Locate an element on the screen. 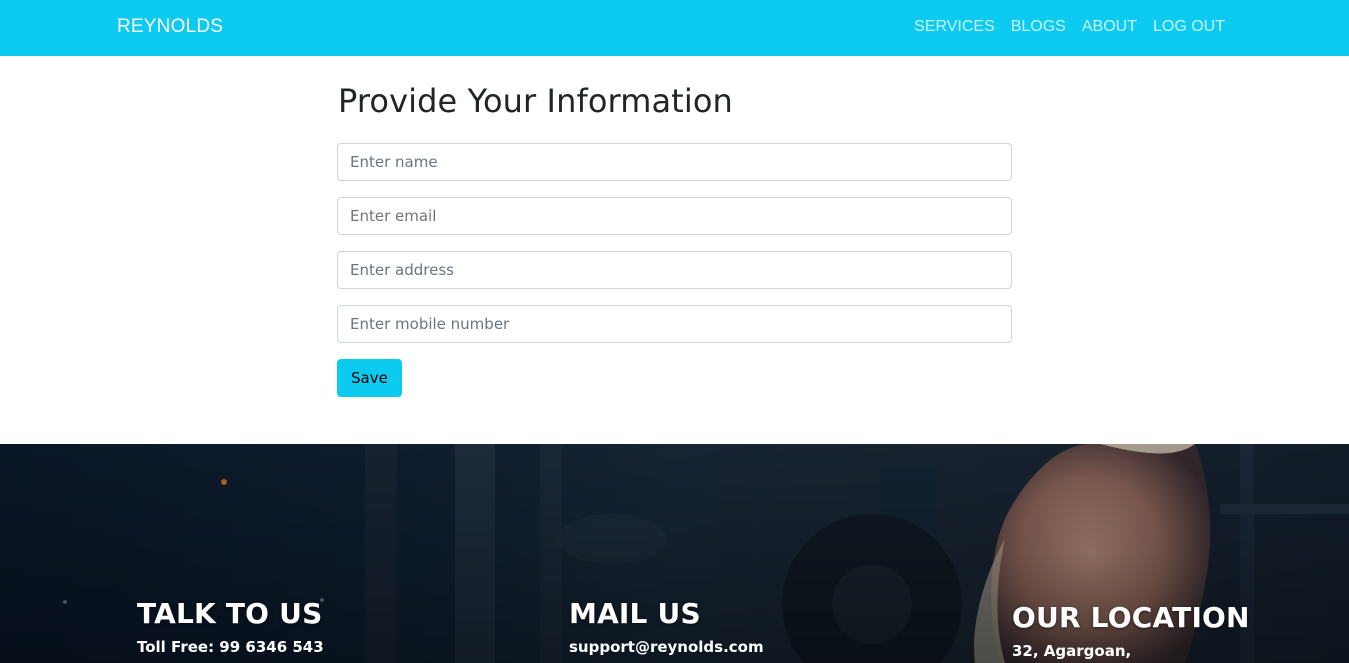 The height and width of the screenshot is (663, 1349). our-location-heading: OUR LOCATION is located at coordinates (1131, 617).